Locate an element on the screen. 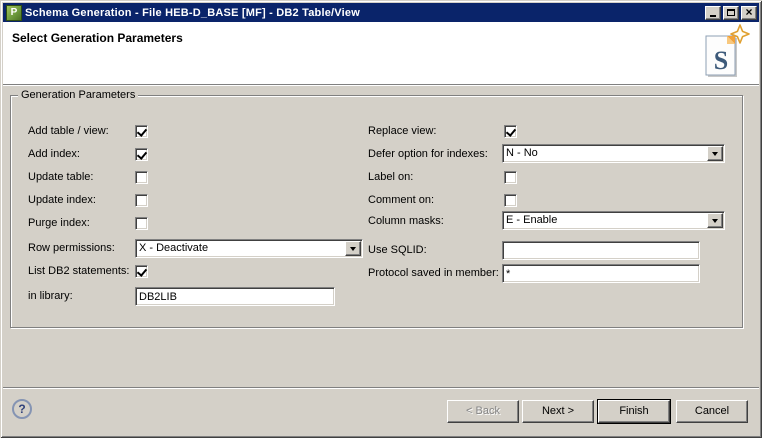  schema-document-icon: S is located at coordinates (727, 50).